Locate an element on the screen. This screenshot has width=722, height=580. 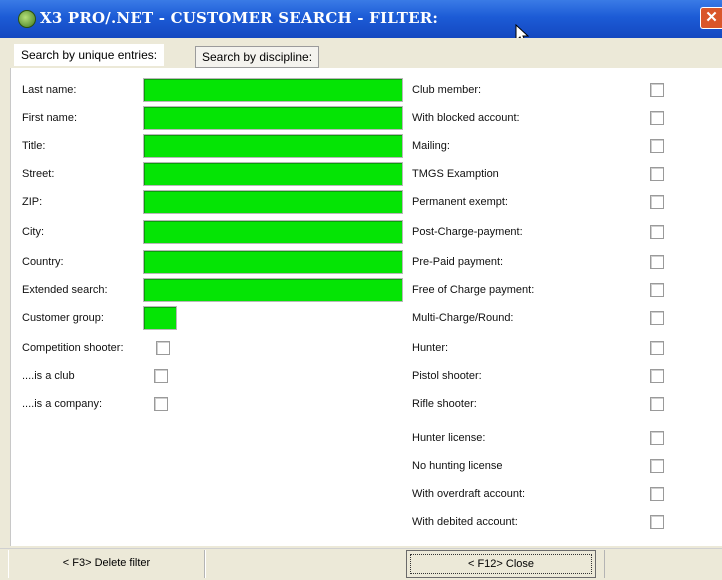
app-icon is located at coordinates (27, 19).